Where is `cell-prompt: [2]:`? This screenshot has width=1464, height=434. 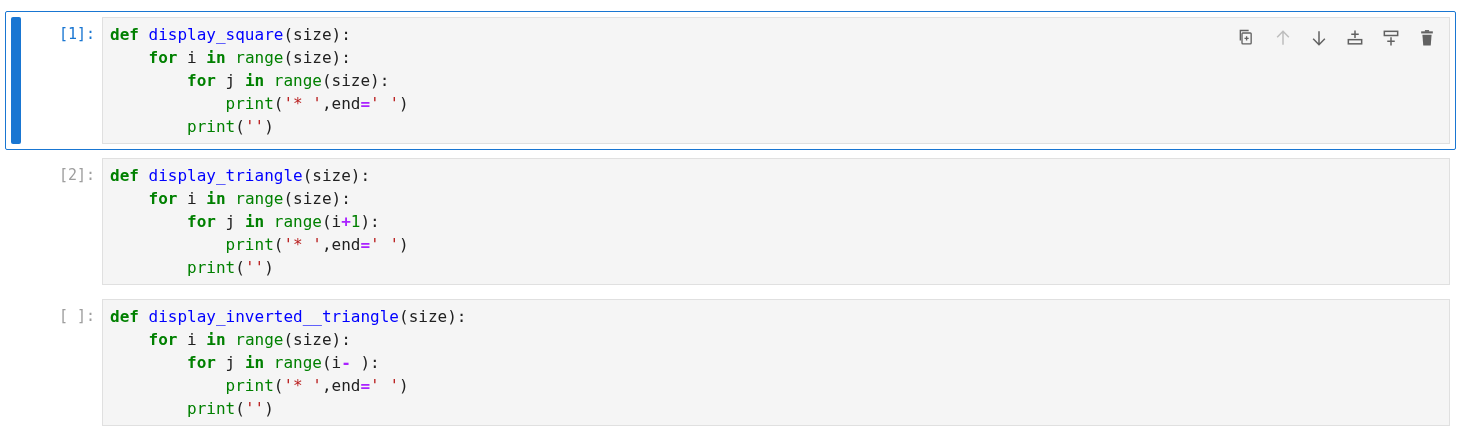
cell-prompt: [2]: is located at coordinates (76, 175).